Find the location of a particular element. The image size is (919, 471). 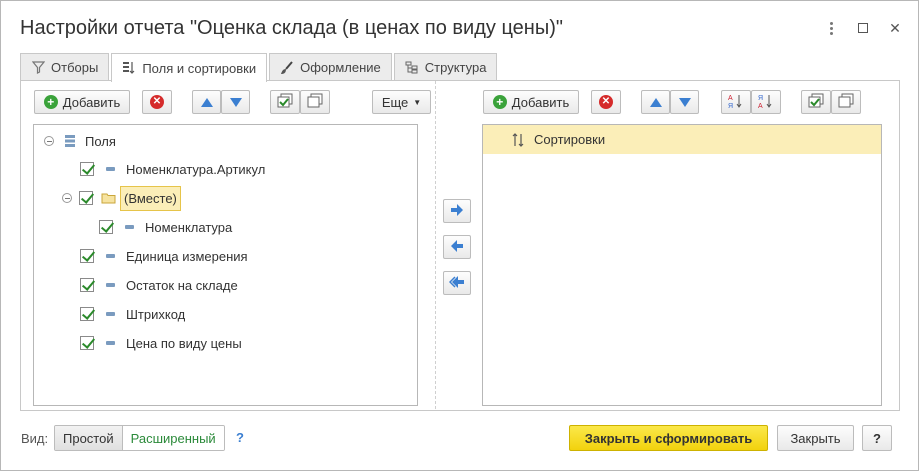

move-right-button is located at coordinates (457, 211).